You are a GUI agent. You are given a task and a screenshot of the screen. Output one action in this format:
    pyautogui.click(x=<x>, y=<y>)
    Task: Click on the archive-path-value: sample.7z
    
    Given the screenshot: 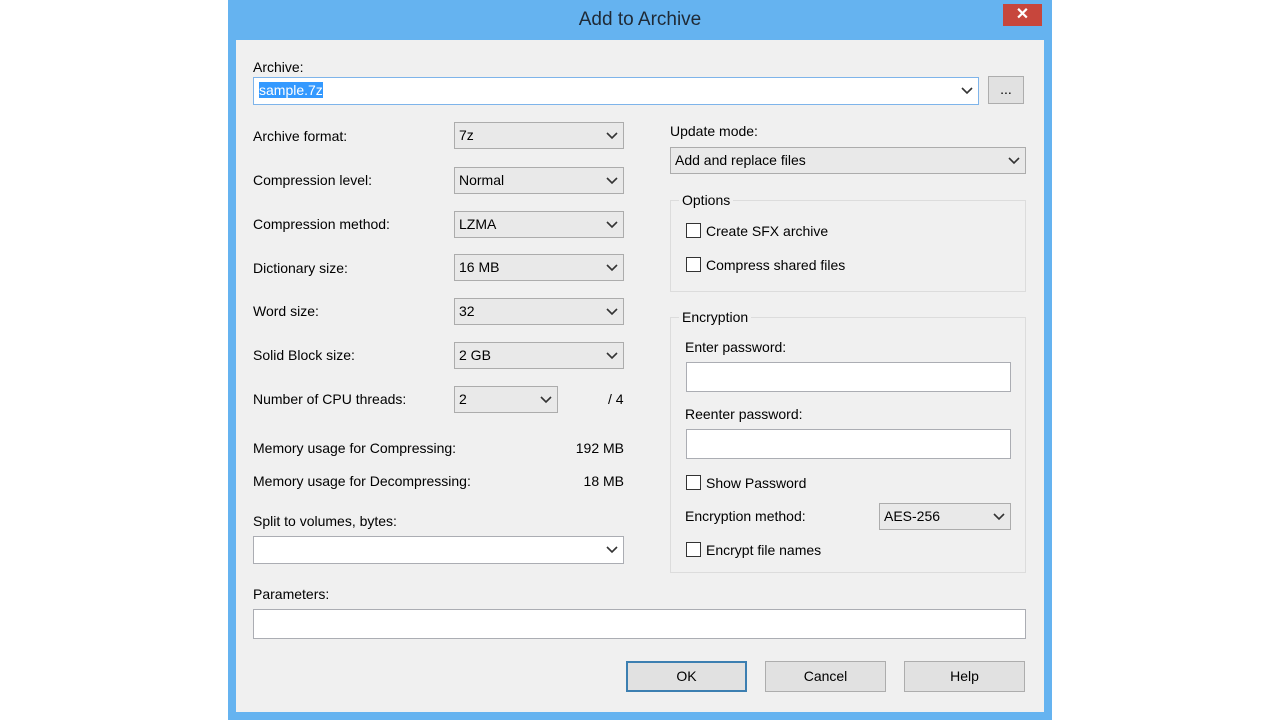 What is the action you would take?
    pyautogui.click(x=291, y=90)
    